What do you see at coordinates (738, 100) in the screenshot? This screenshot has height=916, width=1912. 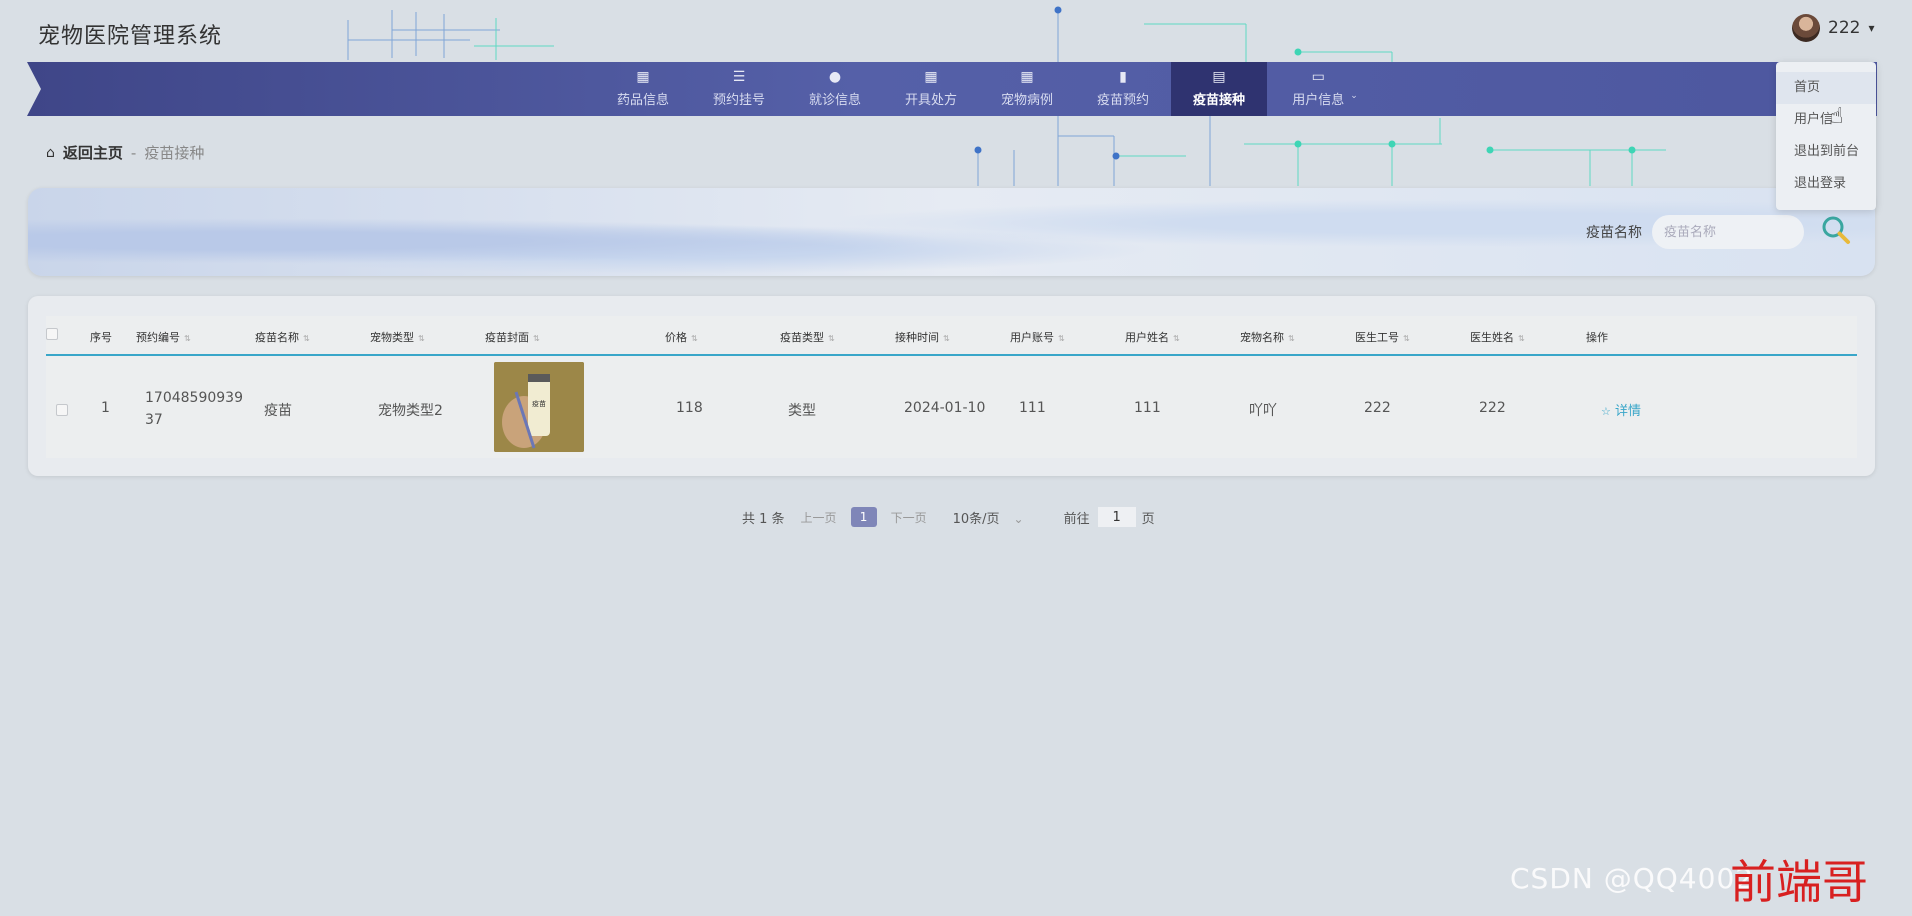 I see `nav-item-label: 预约挂号` at bounding box center [738, 100].